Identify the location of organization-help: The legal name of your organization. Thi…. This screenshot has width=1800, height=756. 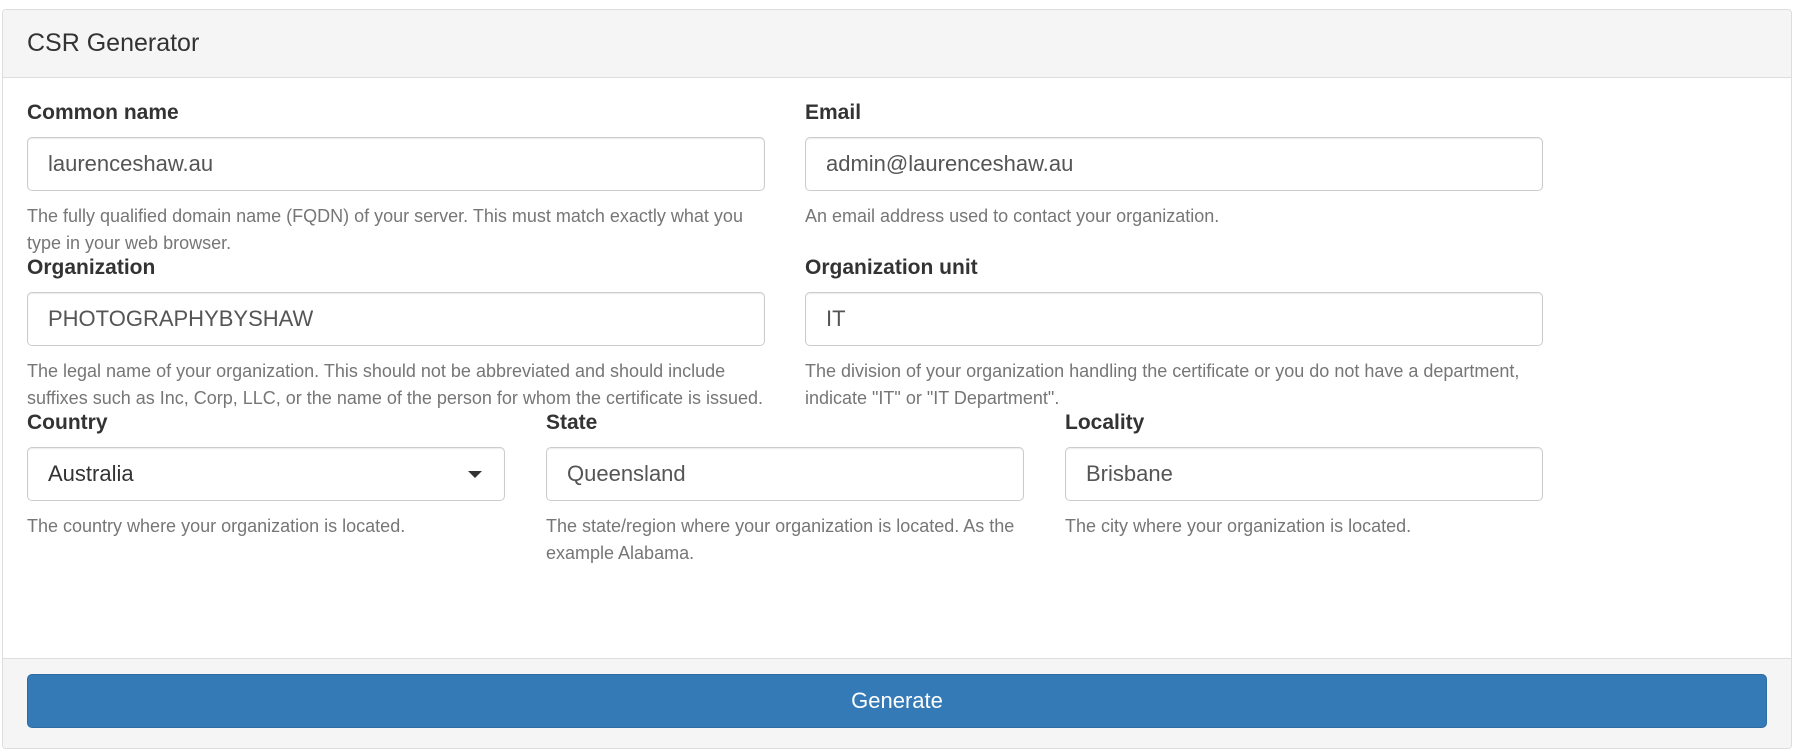
(395, 384).